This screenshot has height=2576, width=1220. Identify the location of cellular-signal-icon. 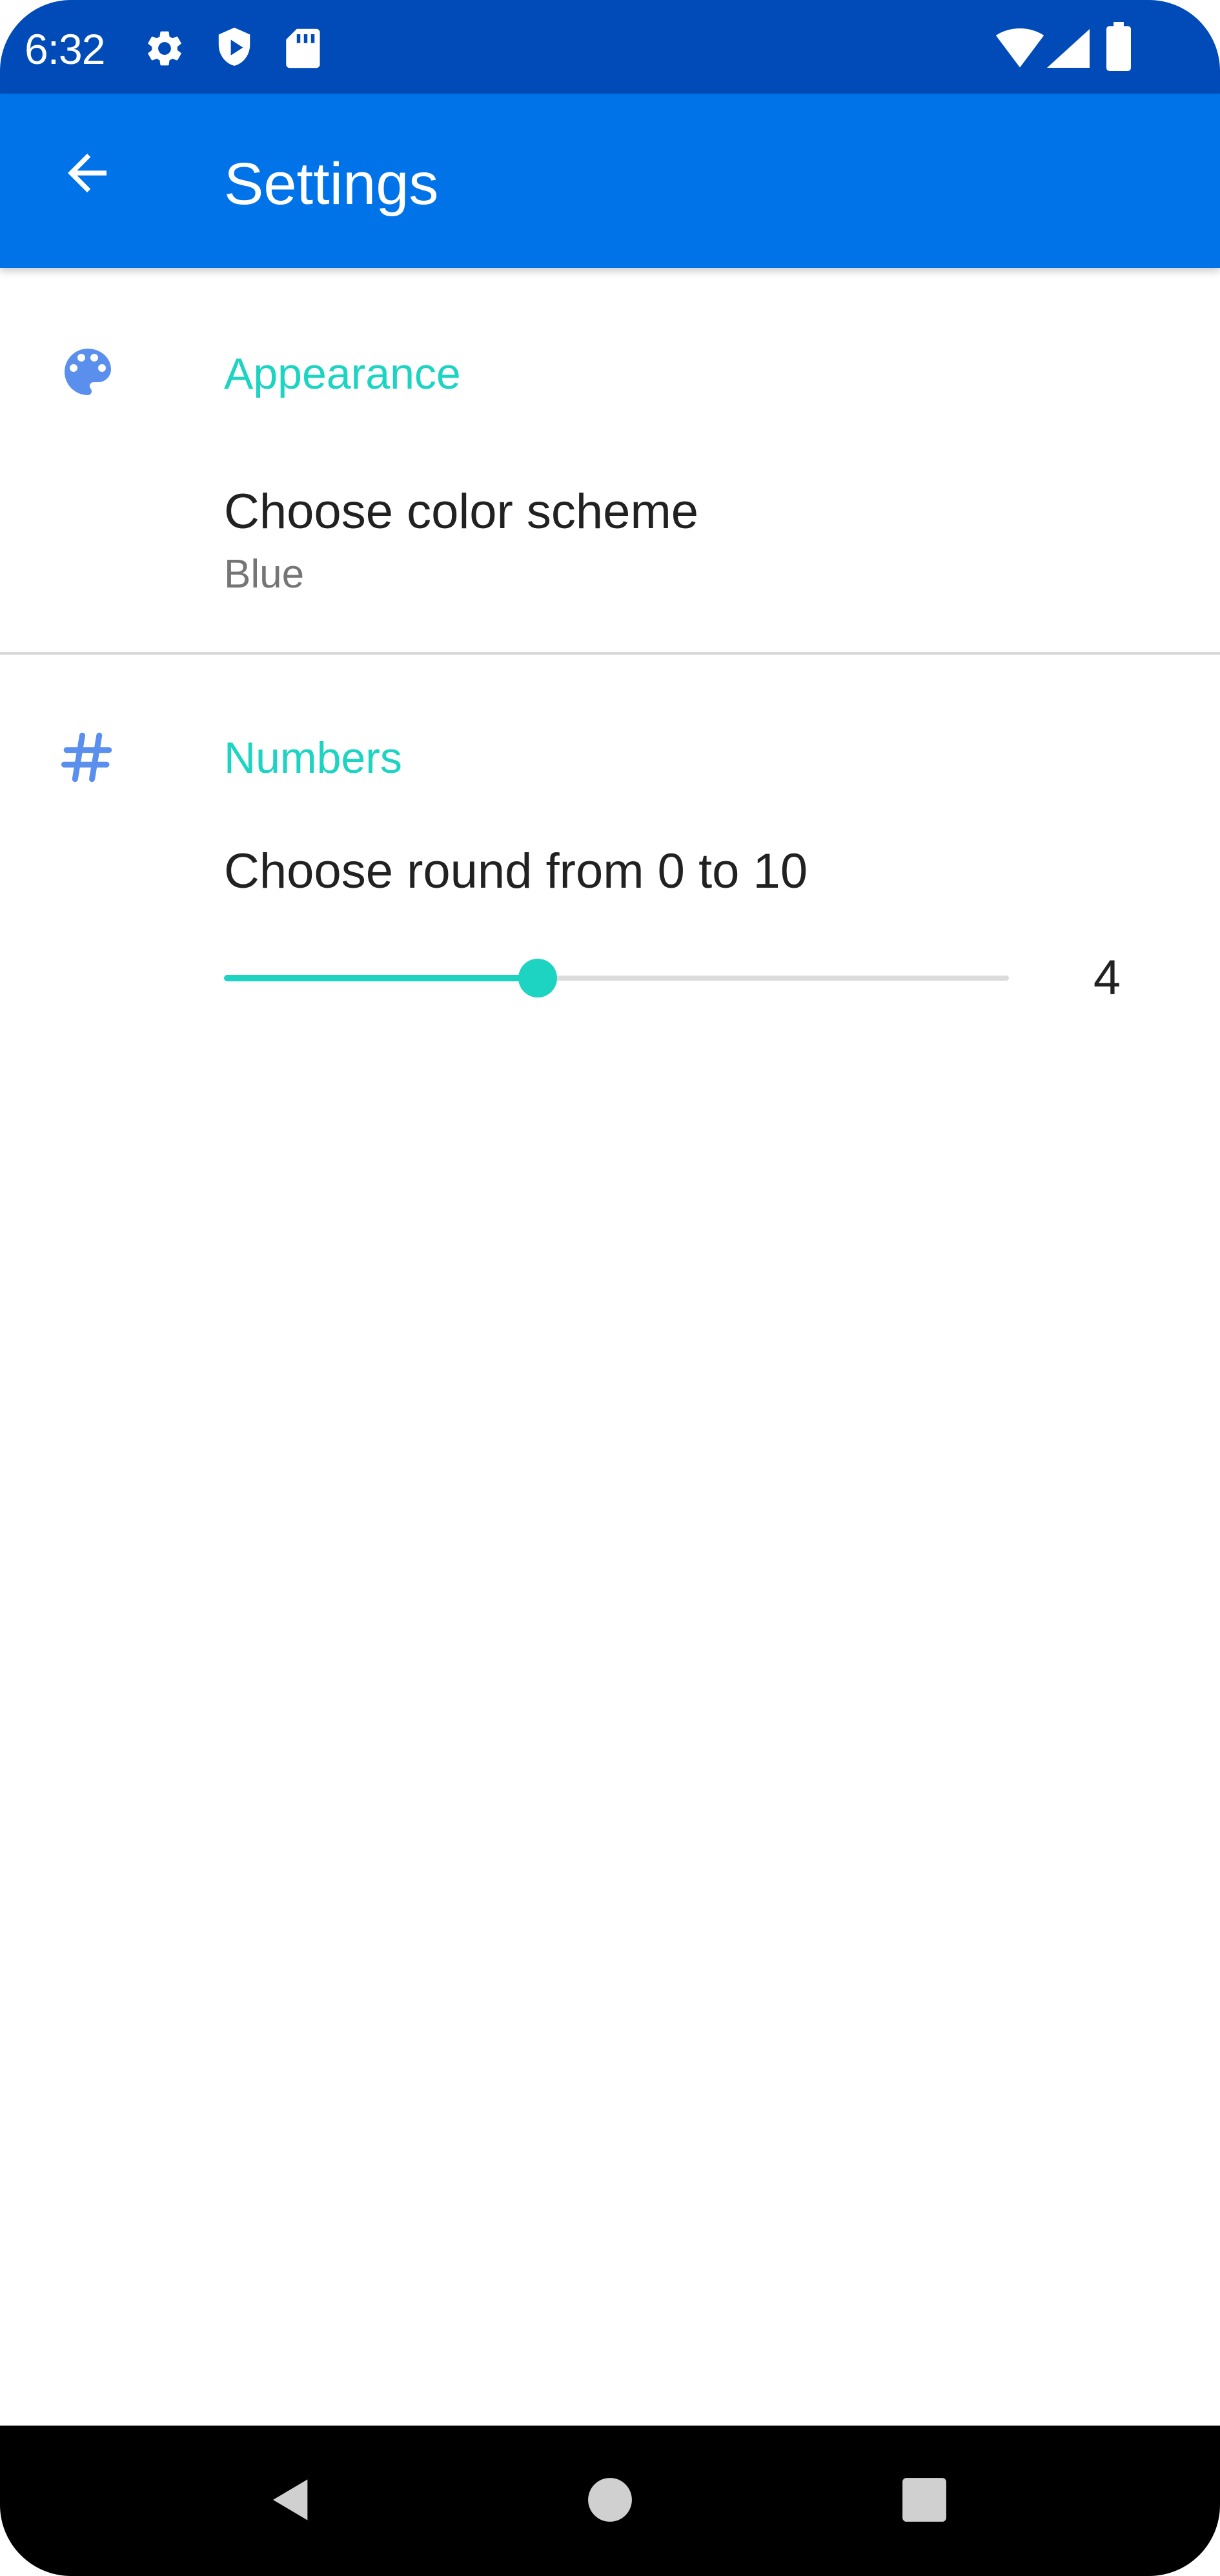
(1068, 48).